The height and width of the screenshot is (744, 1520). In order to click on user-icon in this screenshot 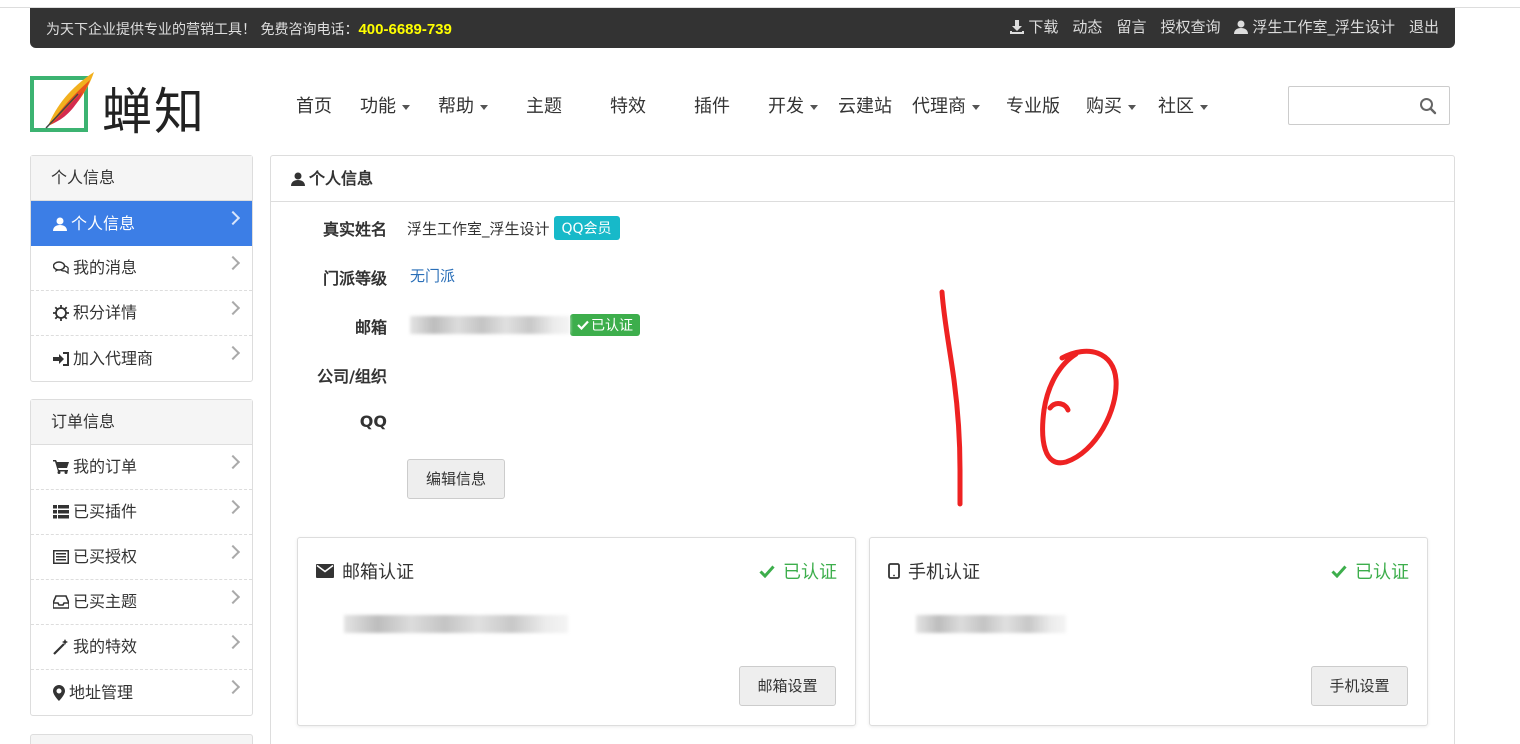, I will do `click(298, 179)`.